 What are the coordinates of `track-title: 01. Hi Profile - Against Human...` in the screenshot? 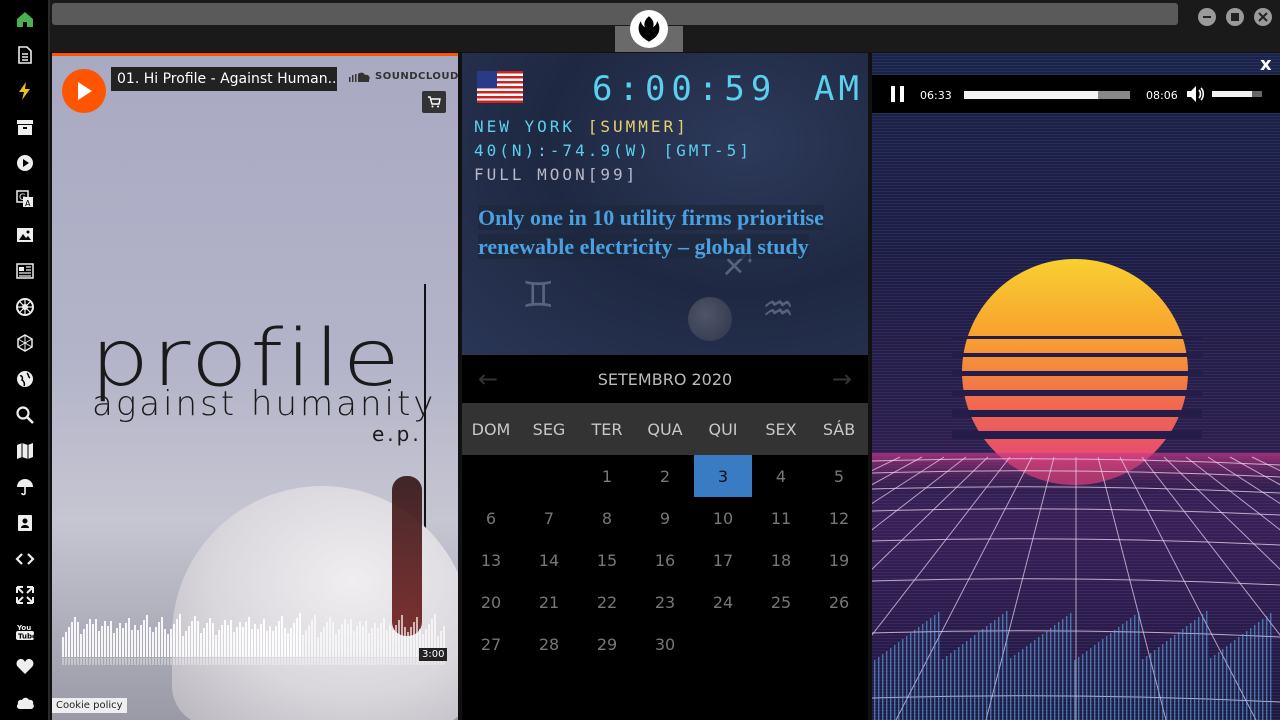 It's located at (224, 79).